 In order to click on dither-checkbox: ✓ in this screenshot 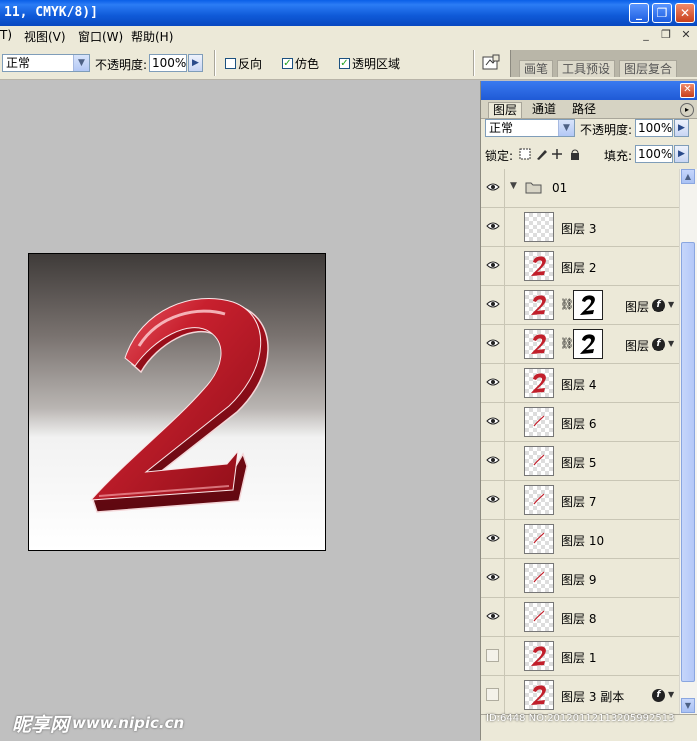, I will do `click(287, 63)`.